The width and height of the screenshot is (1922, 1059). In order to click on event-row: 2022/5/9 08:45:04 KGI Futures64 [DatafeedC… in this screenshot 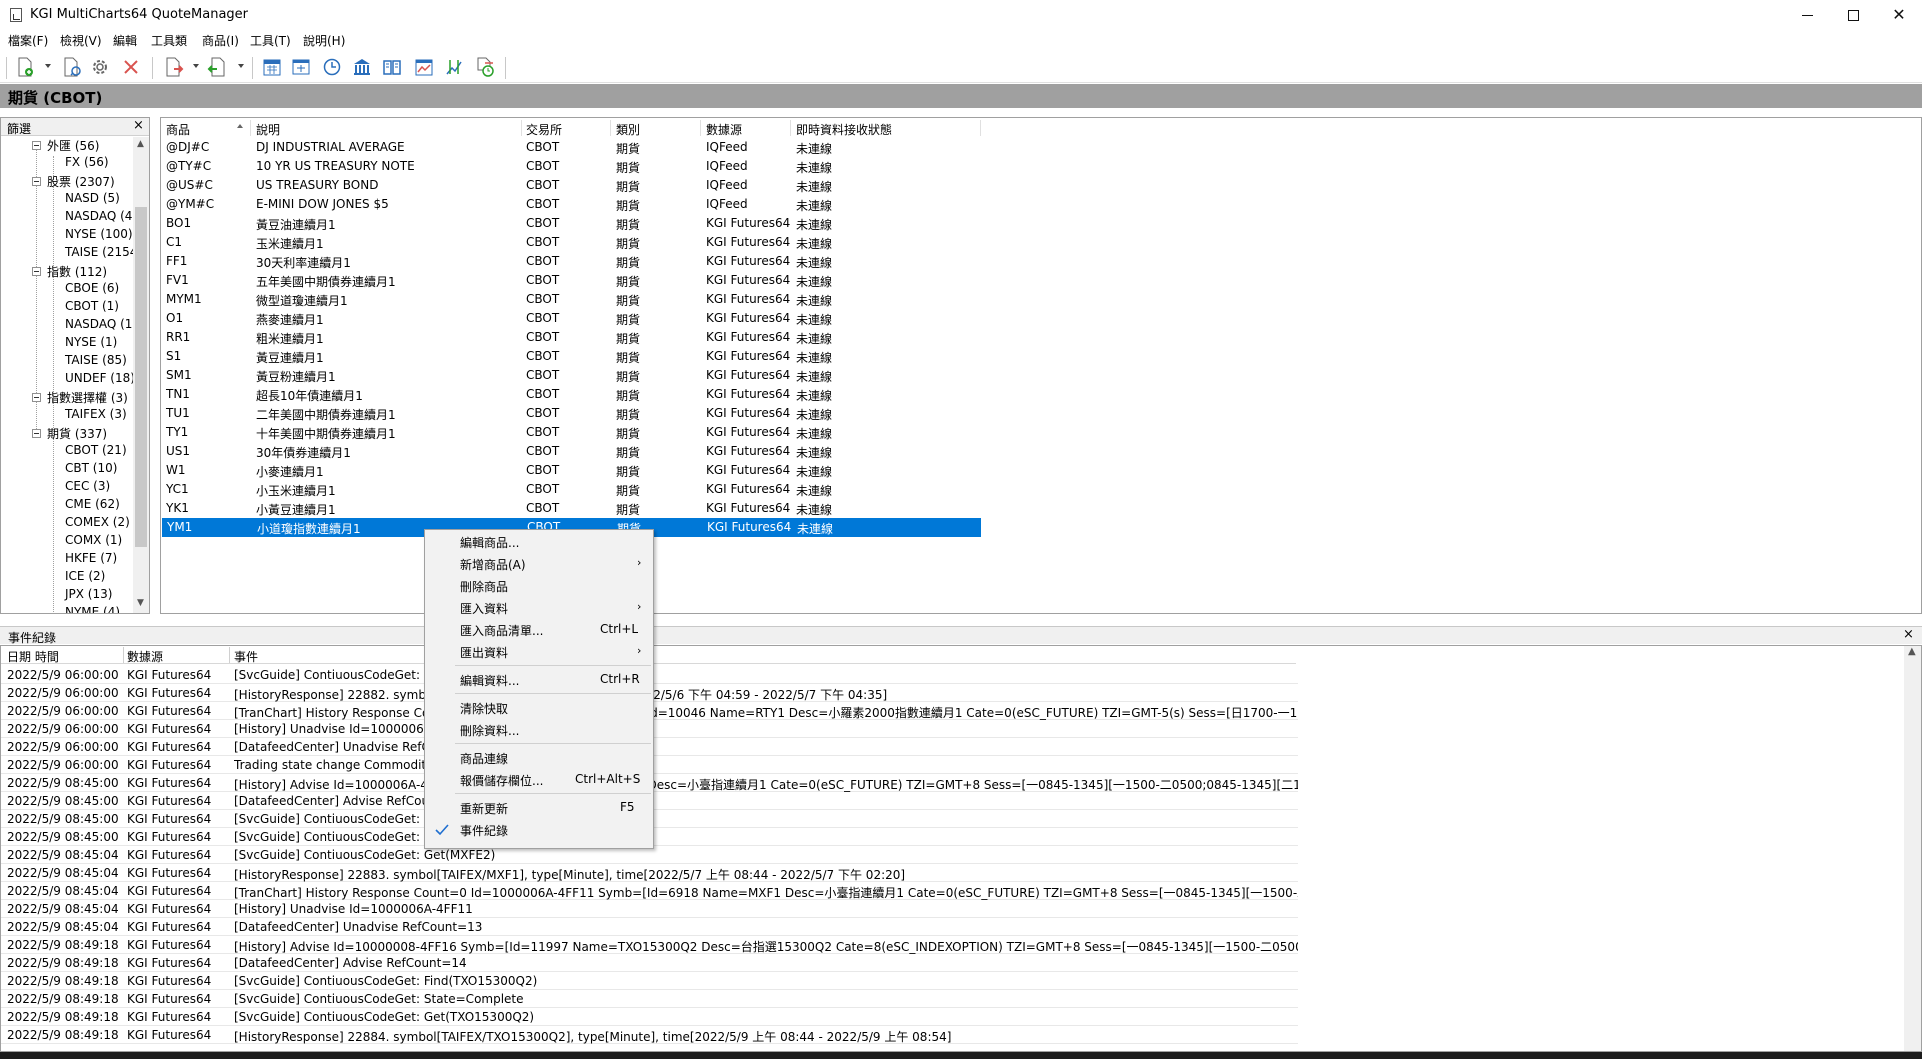, I will do `click(649, 927)`.